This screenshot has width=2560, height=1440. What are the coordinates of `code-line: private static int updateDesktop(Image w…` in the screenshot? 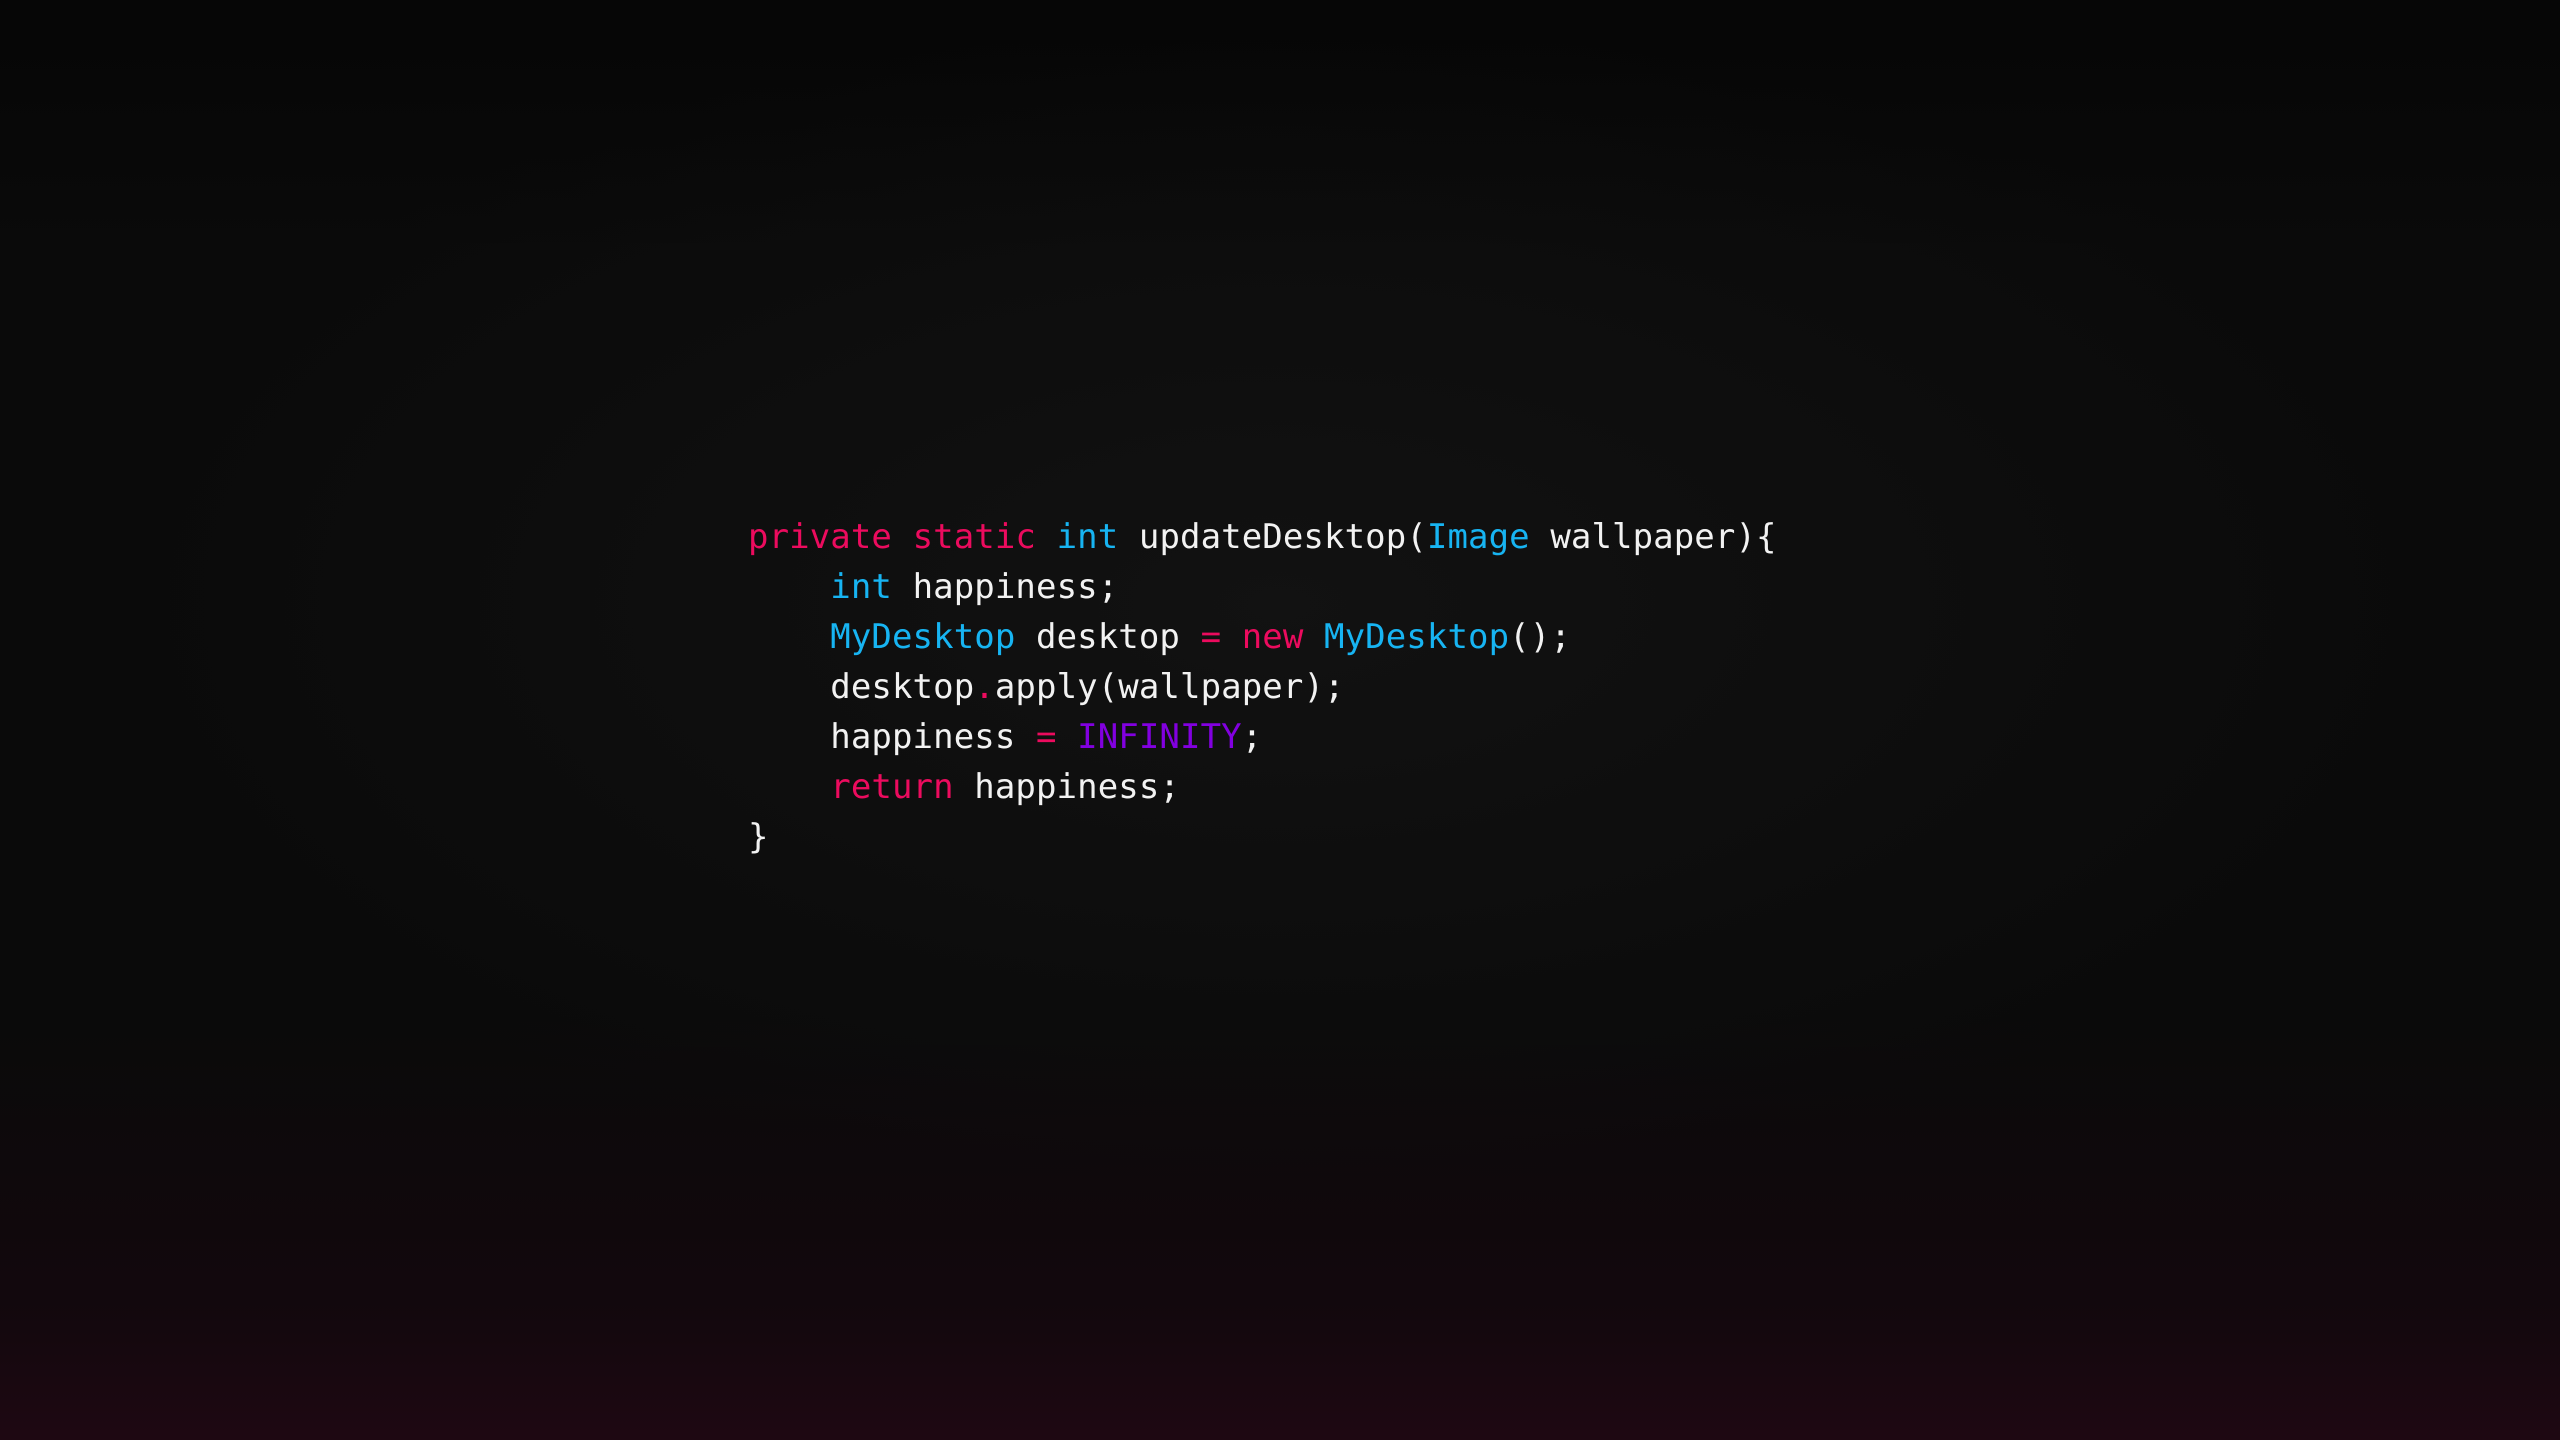 It's located at (1262, 537).